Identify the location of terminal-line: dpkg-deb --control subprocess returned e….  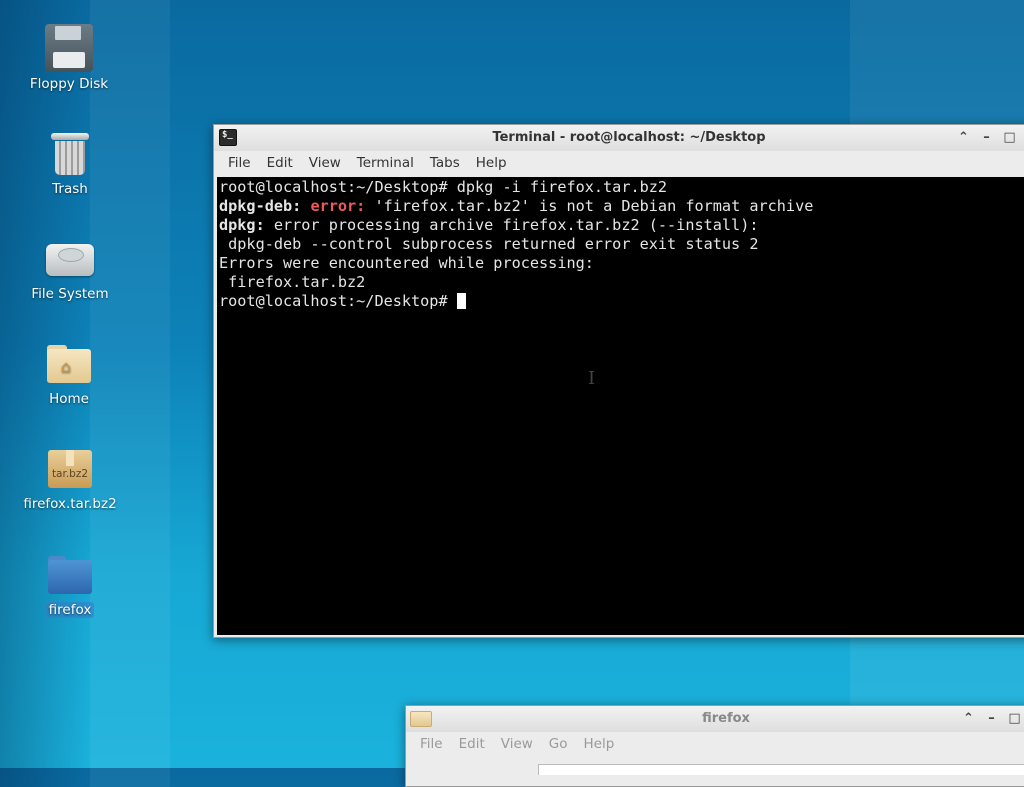
(489, 244).